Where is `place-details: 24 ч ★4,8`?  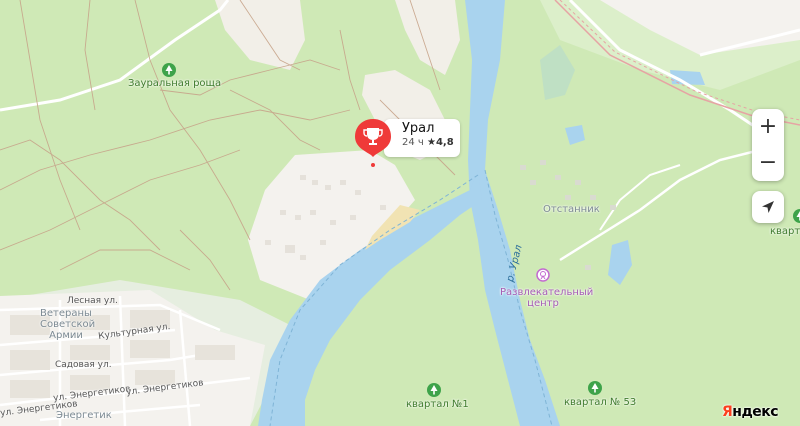
place-details: 24 ч ★4,8 is located at coordinates (428, 142).